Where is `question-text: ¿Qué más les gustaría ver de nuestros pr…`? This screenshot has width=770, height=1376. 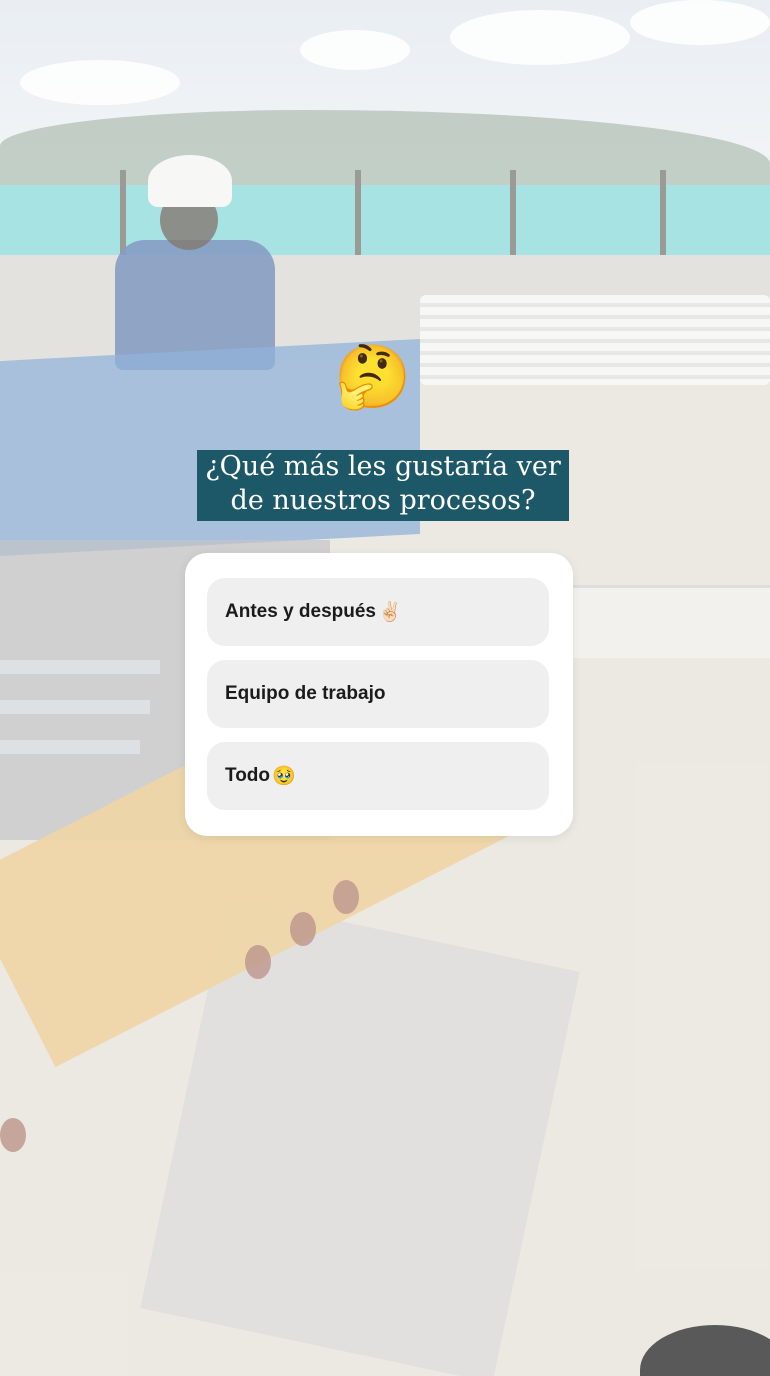 question-text: ¿Qué más les gustaría ver de nuestros pr… is located at coordinates (383, 485).